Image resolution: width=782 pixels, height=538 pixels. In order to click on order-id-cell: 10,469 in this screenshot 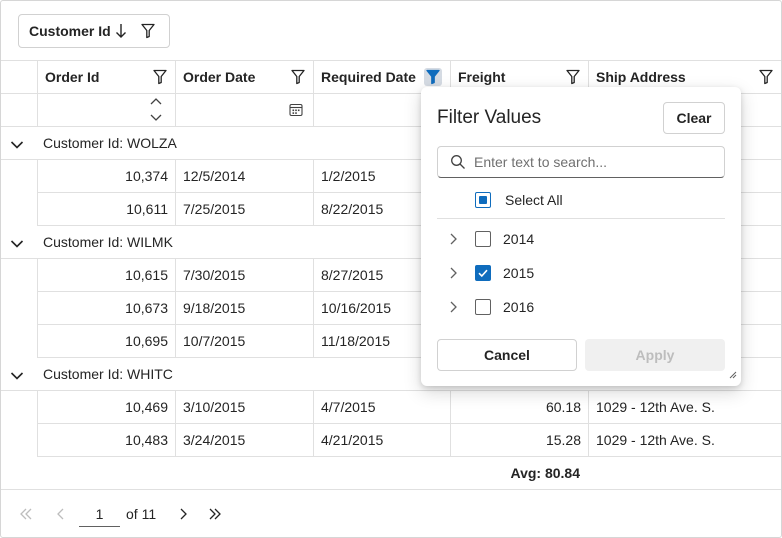, I will do `click(106, 407)`.